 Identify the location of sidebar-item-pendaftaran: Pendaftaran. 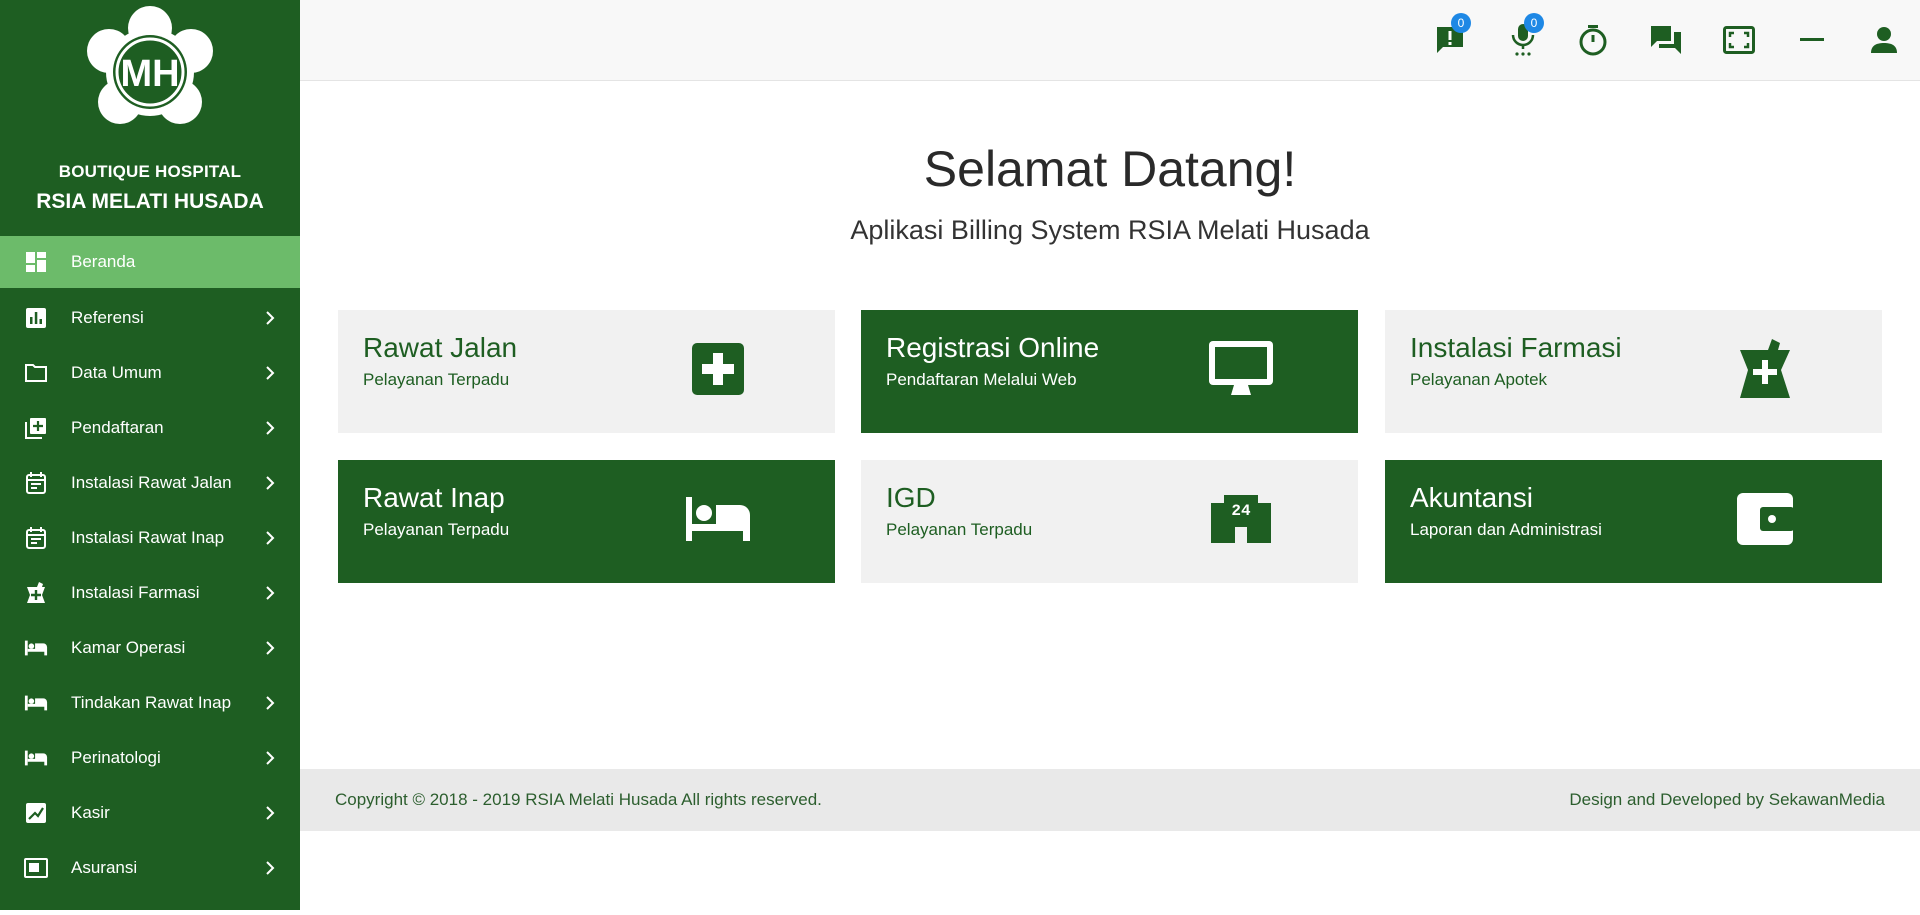
(150, 427).